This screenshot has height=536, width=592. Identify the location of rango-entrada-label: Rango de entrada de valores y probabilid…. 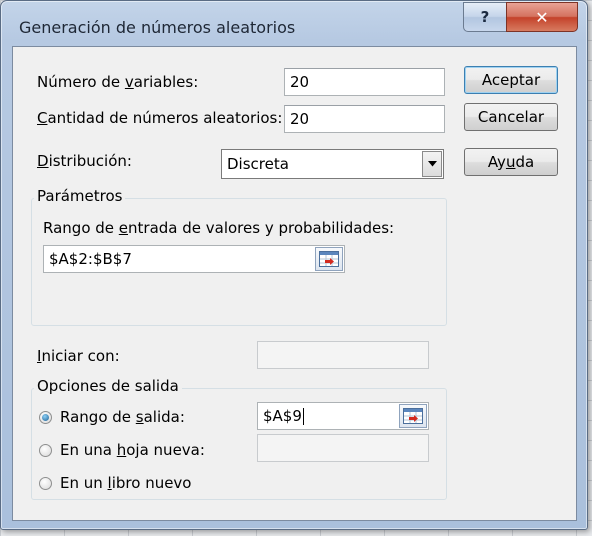
(219, 228).